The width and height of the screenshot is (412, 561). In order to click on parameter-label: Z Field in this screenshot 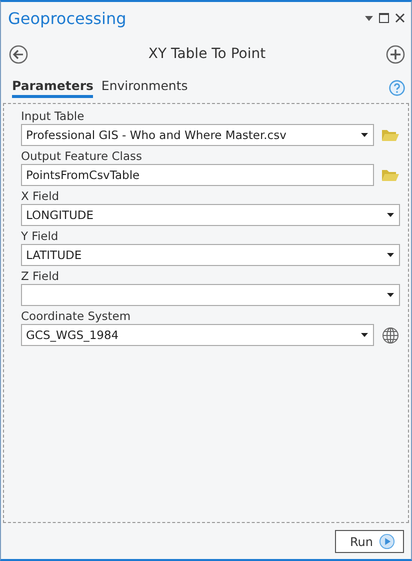, I will do `click(40, 276)`.